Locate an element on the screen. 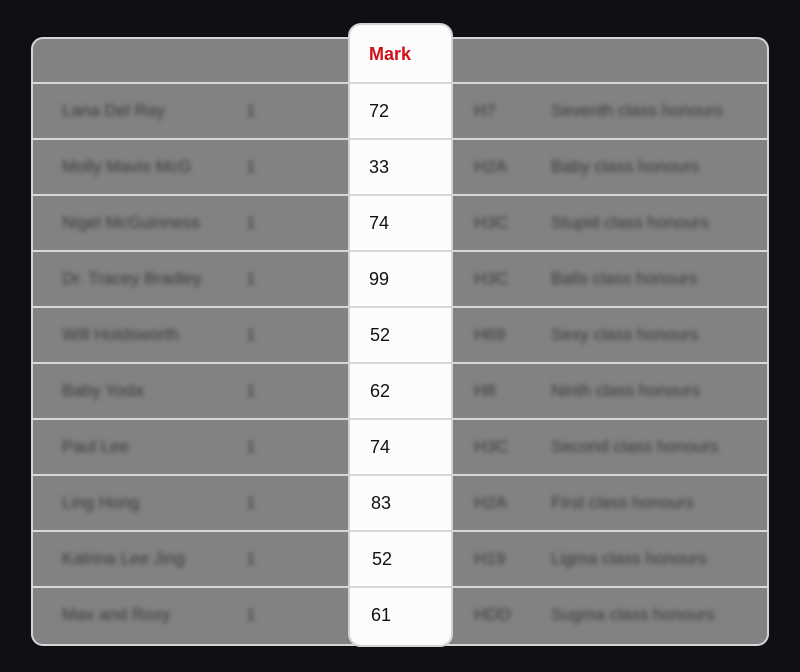 Image resolution: width=800 pixels, height=672 pixels. honours-class: Baby class honours is located at coordinates (625, 166).